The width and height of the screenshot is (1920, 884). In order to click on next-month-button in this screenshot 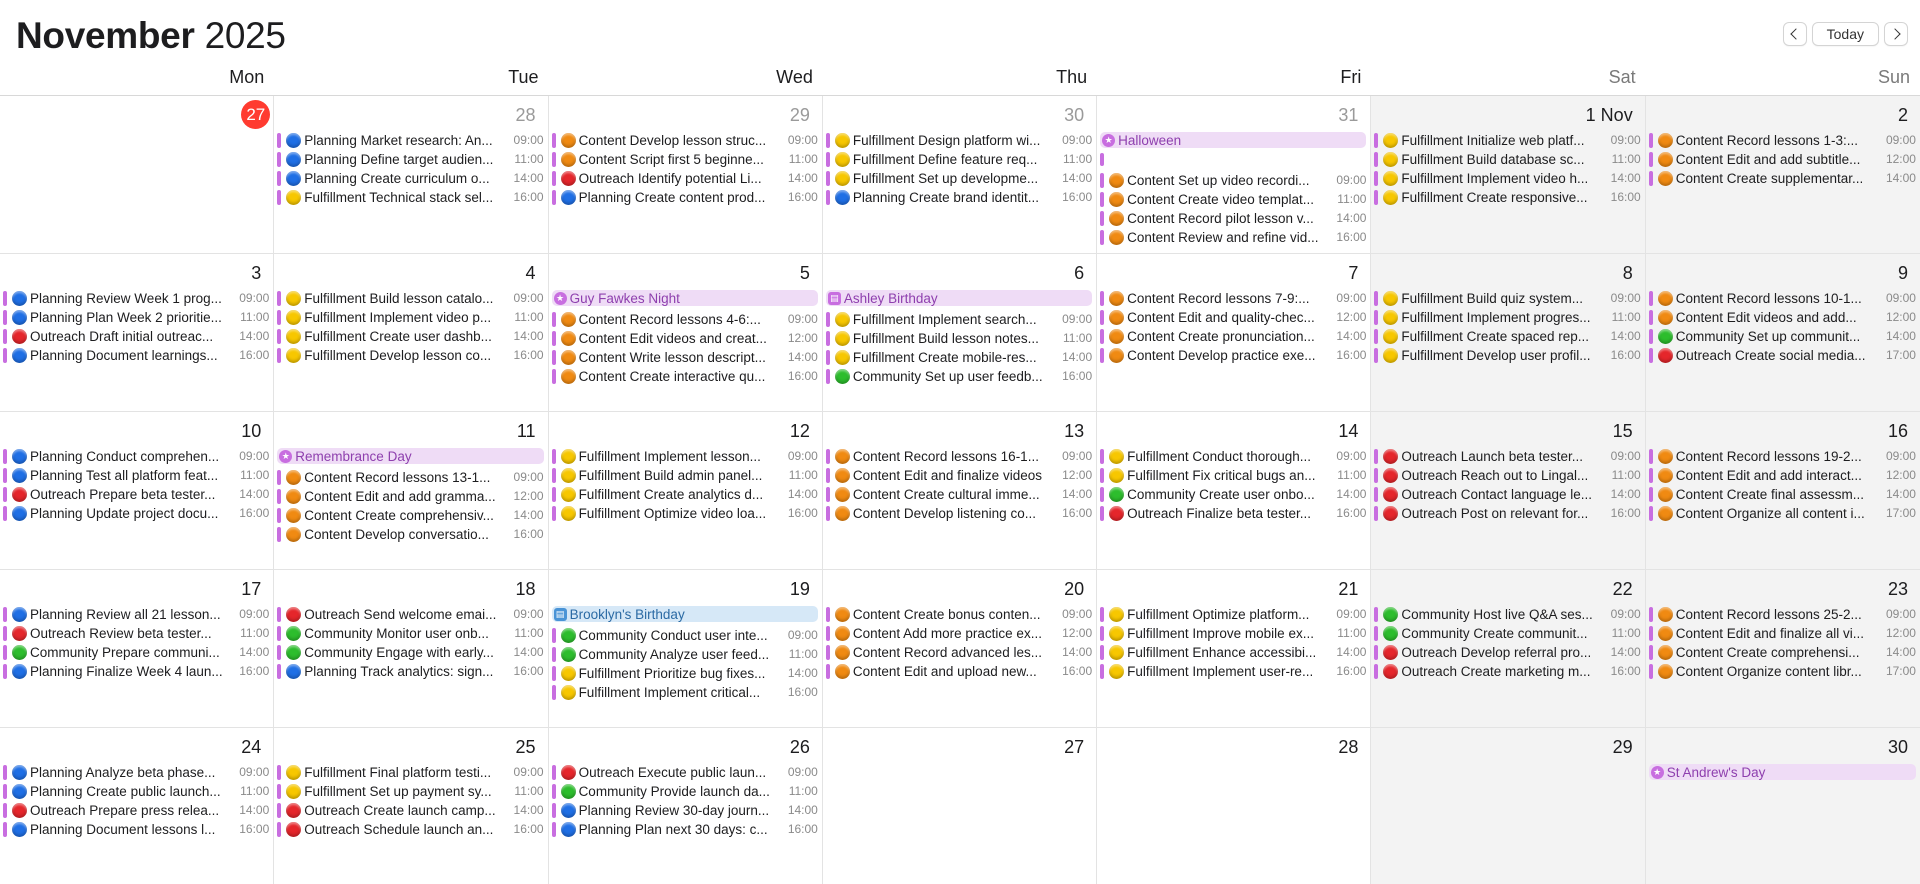, I will do `click(1896, 34)`.